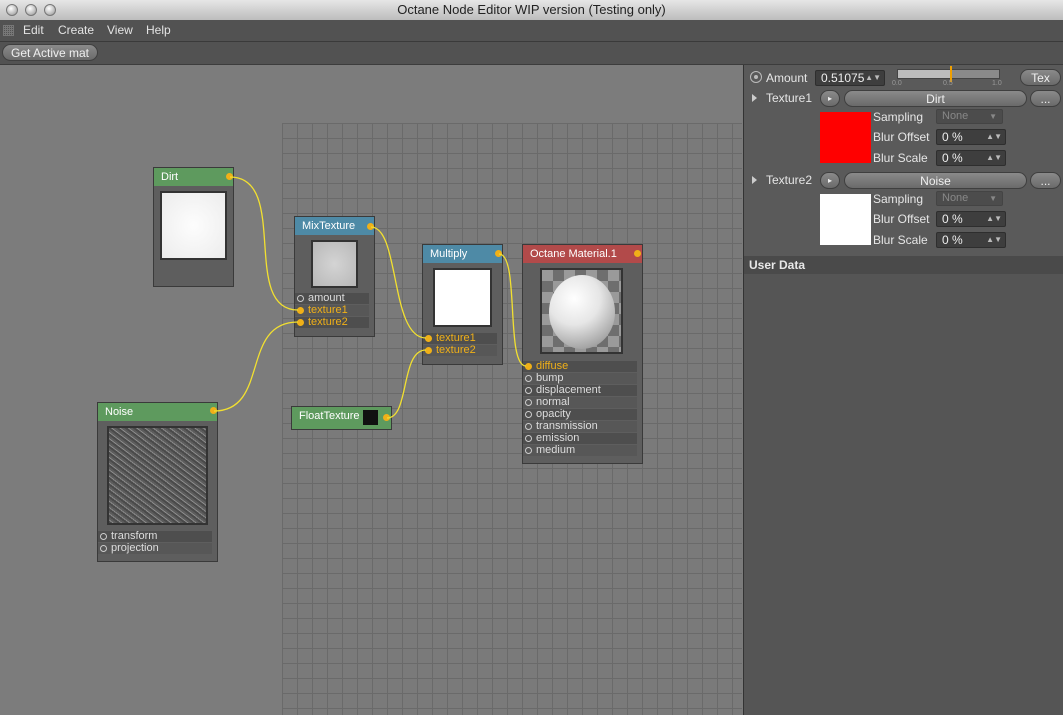  I want to click on slider-scale-max: 1.0, so click(997, 83).